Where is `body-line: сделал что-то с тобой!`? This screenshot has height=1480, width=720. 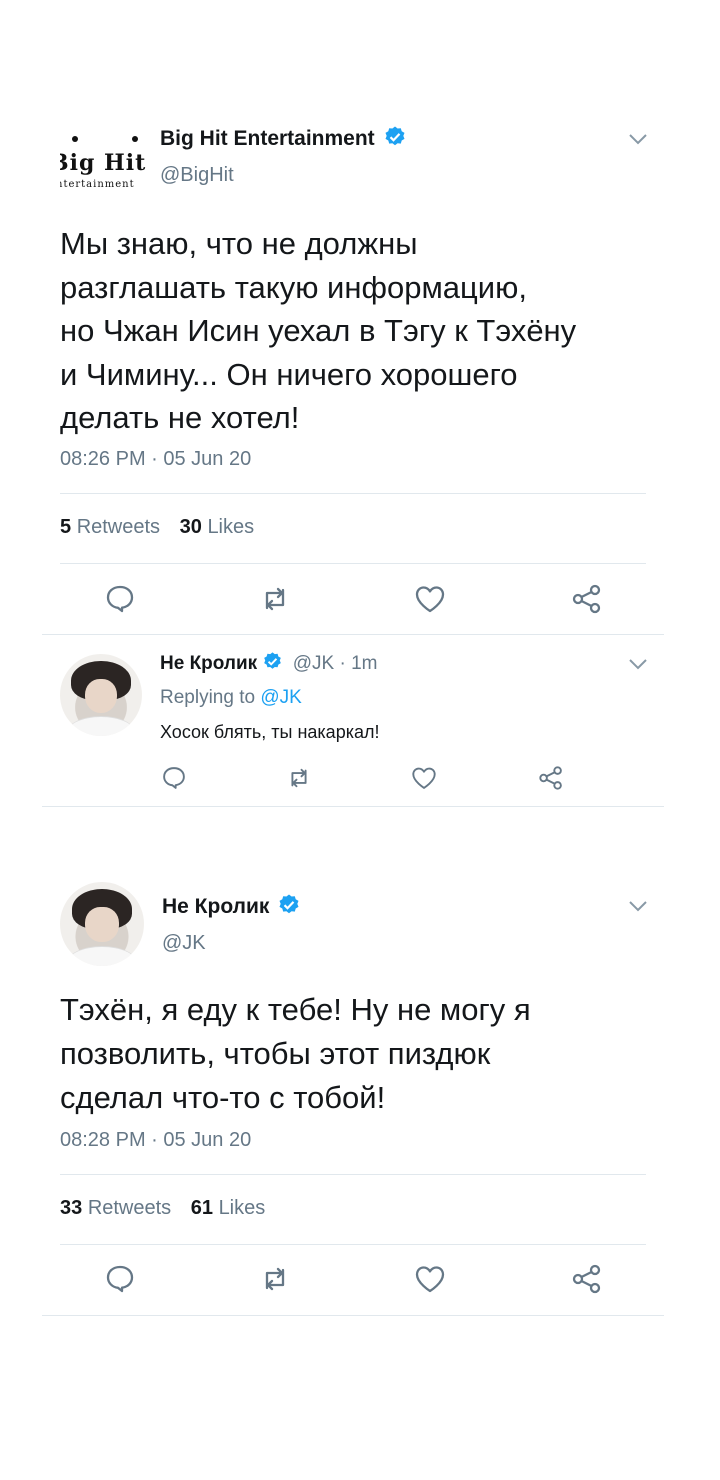 body-line: сделал что-то с тобой! is located at coordinates (223, 1097).